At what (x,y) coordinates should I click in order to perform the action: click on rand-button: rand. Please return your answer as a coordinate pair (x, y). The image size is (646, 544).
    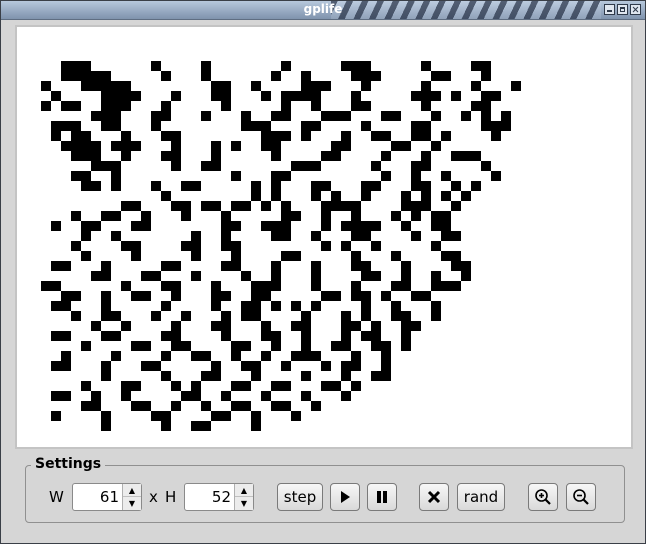
    Looking at the image, I should click on (481, 497).